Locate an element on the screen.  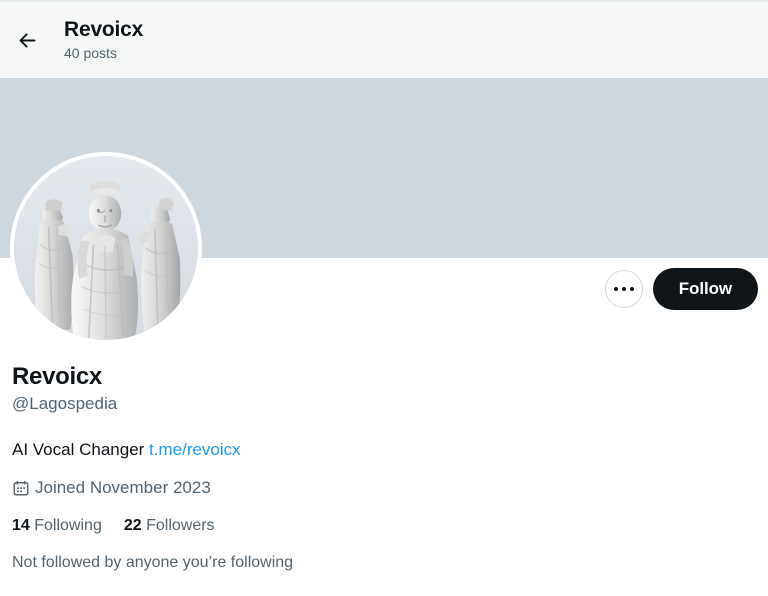
joined-date-text: Joined November 2023 is located at coordinates (123, 487).